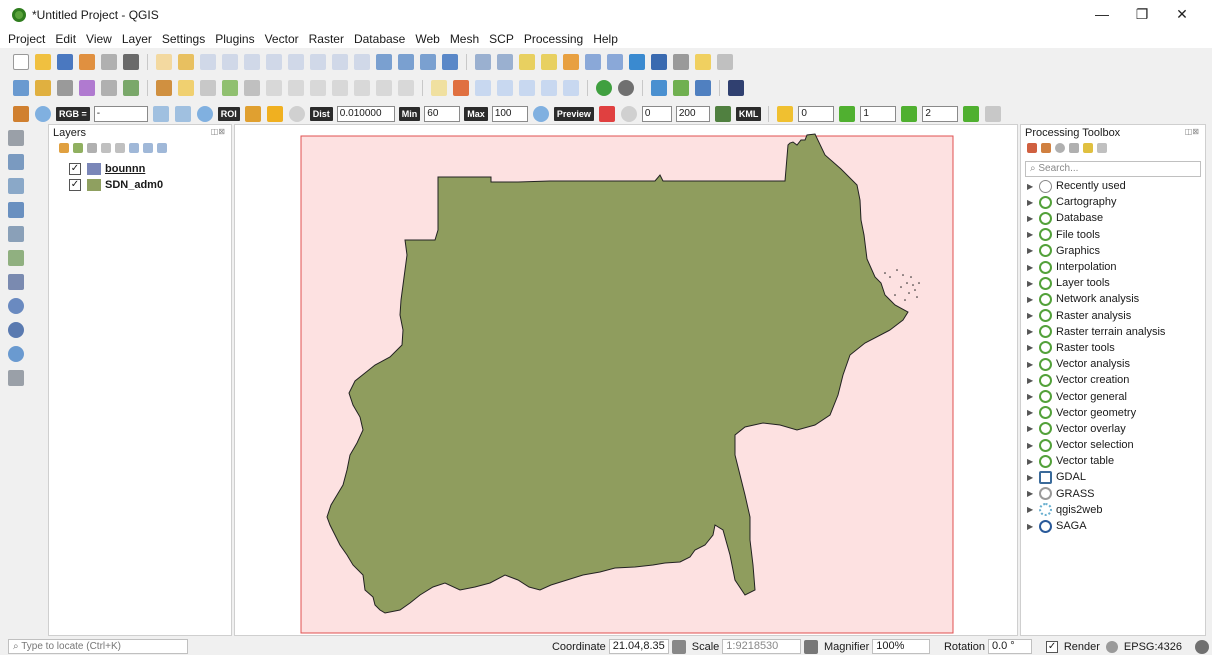  I want to click on add-mesh-layer-icon, so click(16, 186).